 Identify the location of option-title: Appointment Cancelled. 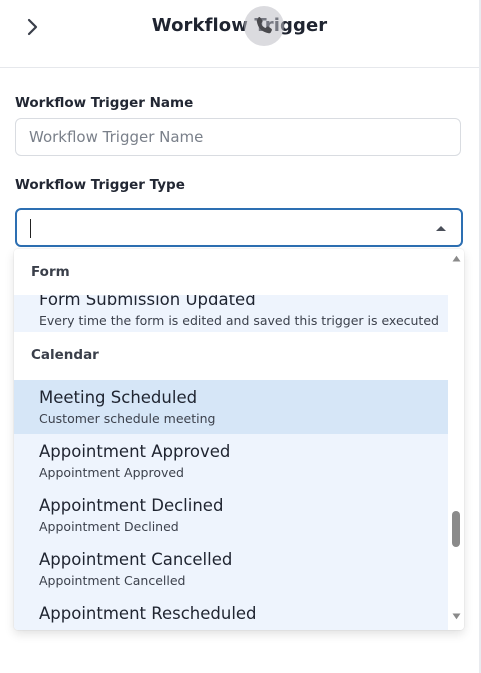
(136, 559).